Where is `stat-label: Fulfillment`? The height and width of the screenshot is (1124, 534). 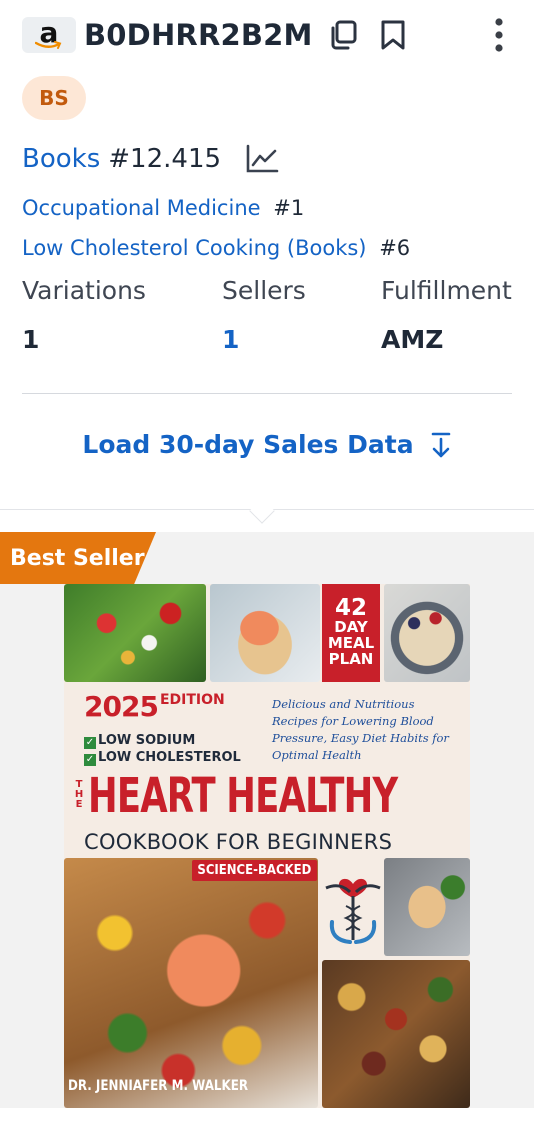
stat-label: Fulfillment is located at coordinates (446, 290).